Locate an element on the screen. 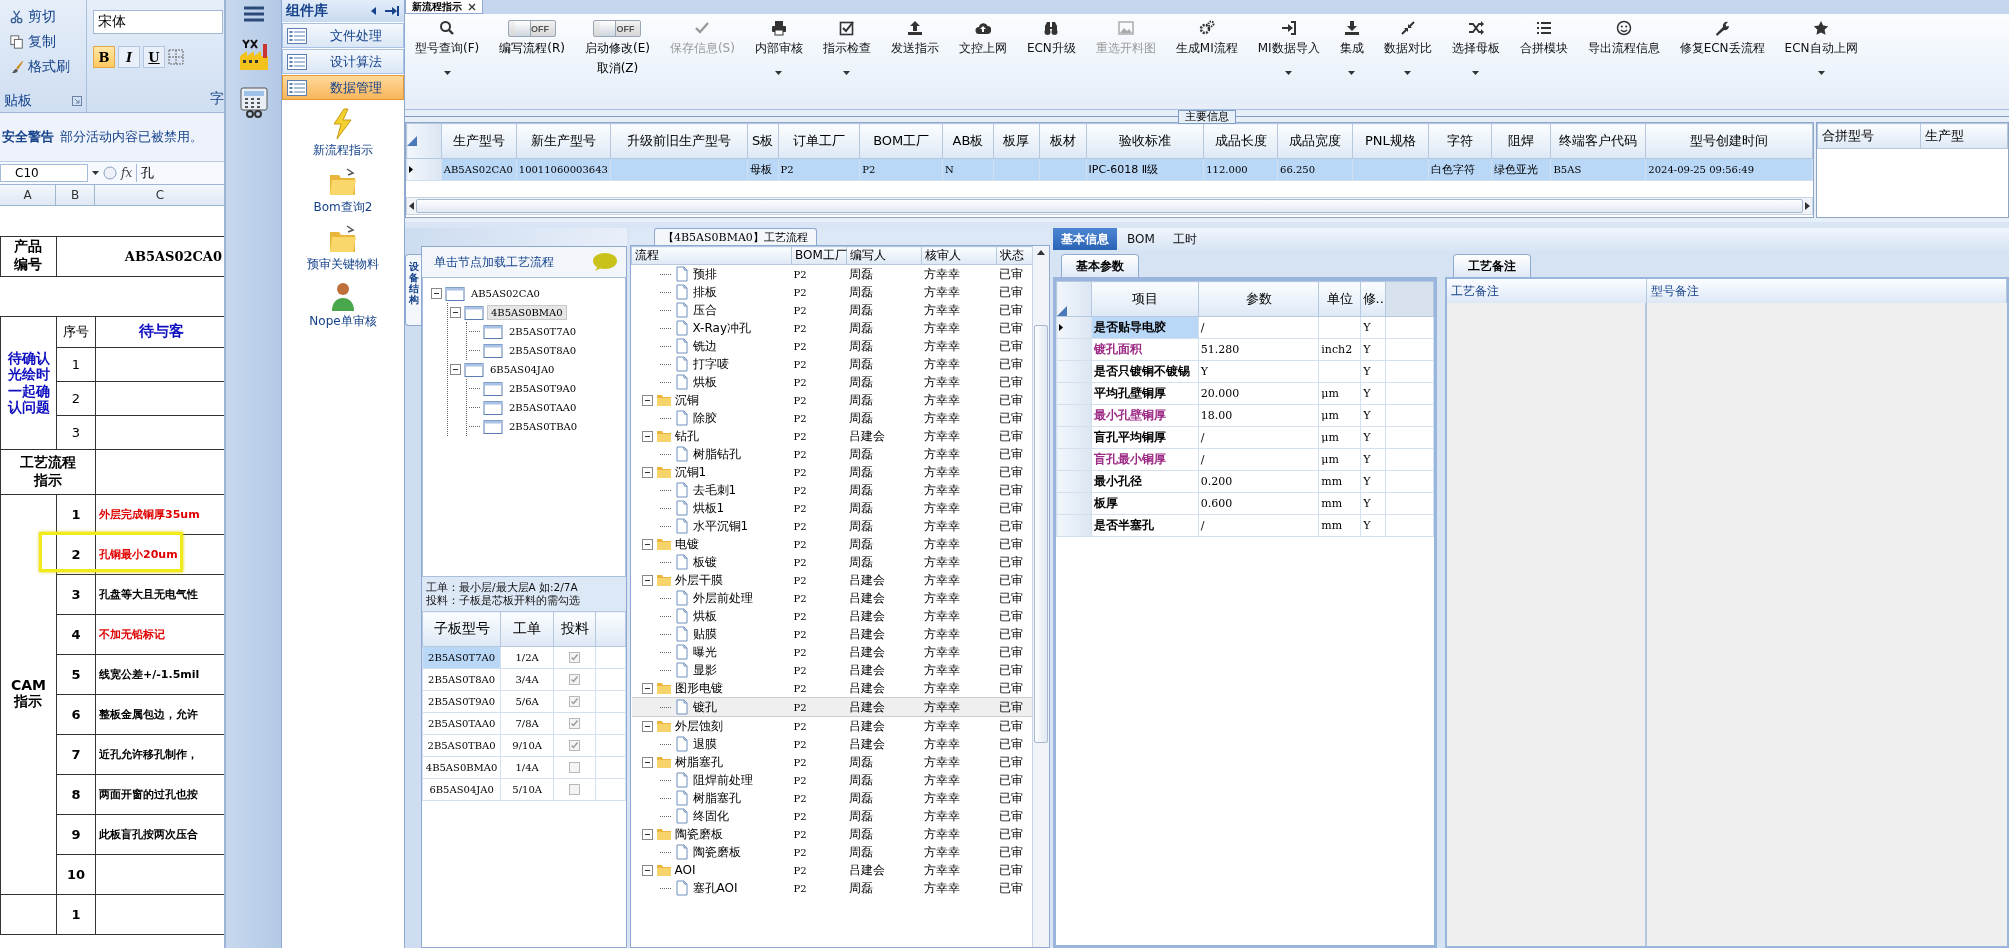 The width and height of the screenshot is (2009, 948). process-row: 曝光 P2 吕建会 方幸幸 已审 is located at coordinates (831, 652).